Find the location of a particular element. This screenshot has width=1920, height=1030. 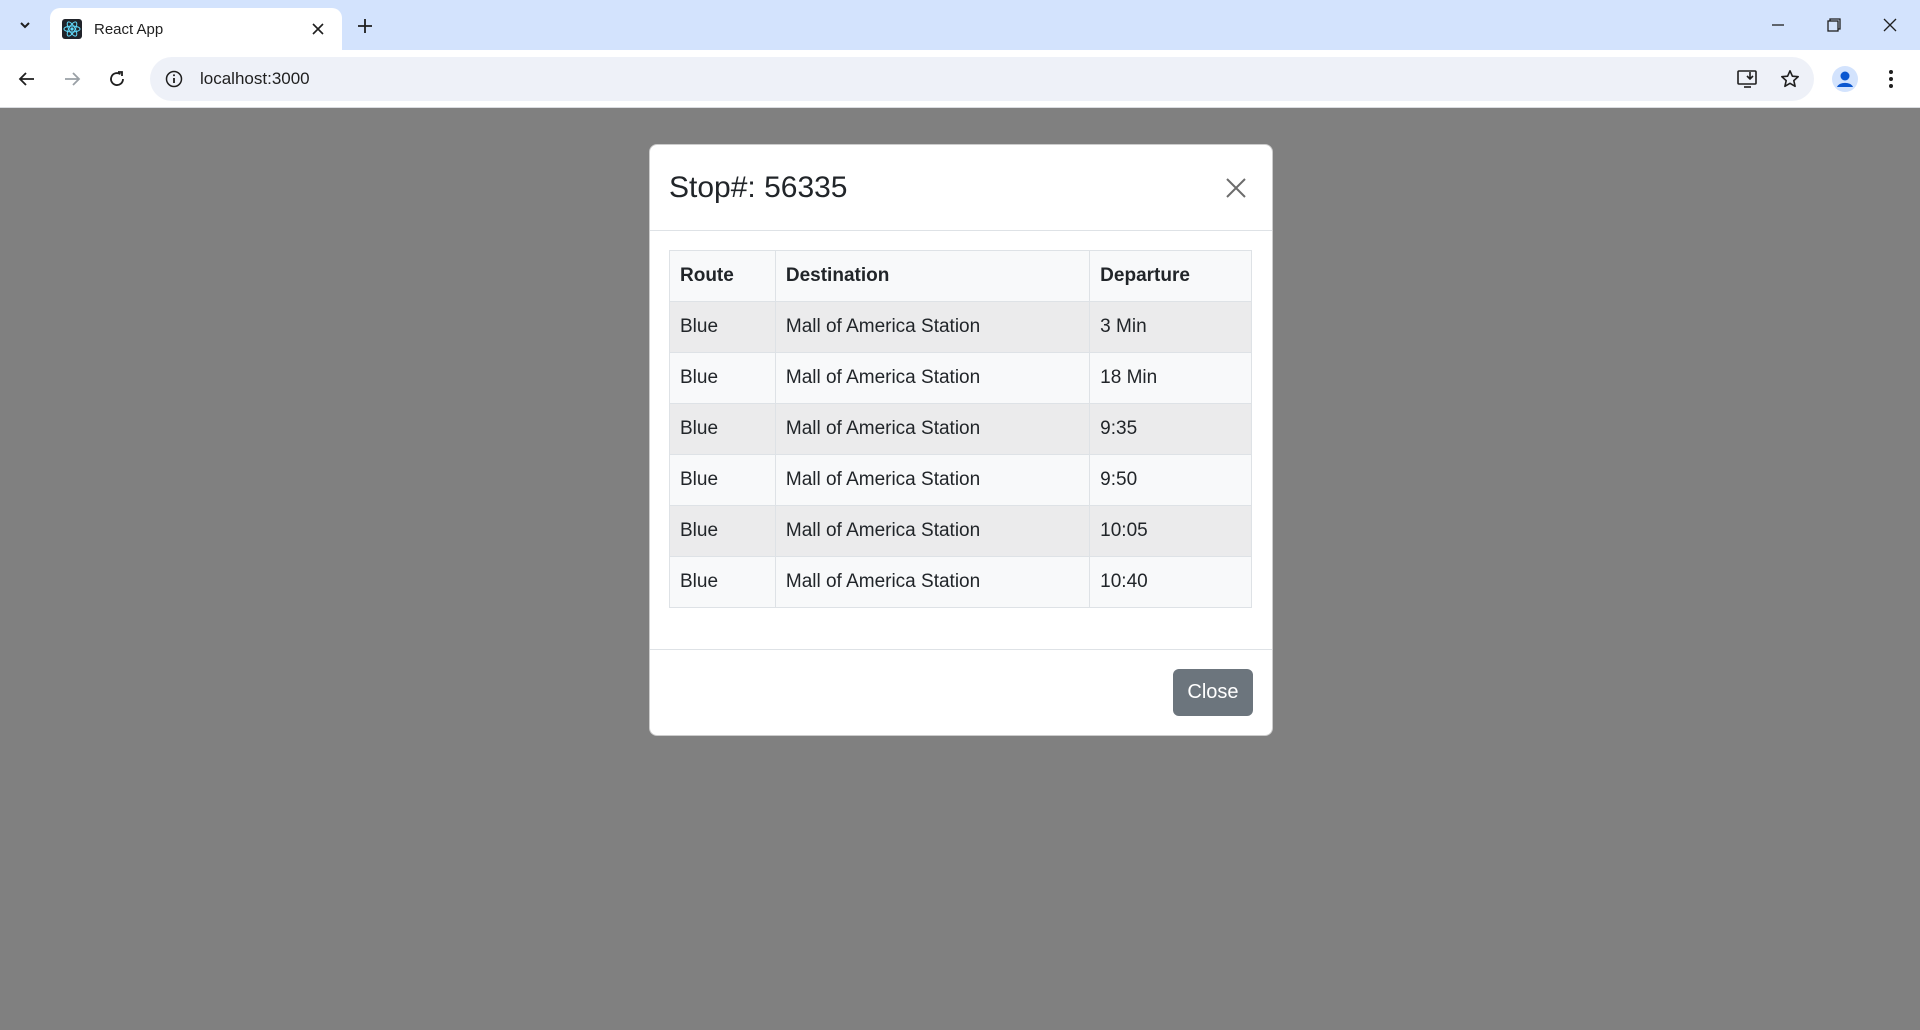

table-row: Blue Mall of America Station 10:40 is located at coordinates (960, 582).